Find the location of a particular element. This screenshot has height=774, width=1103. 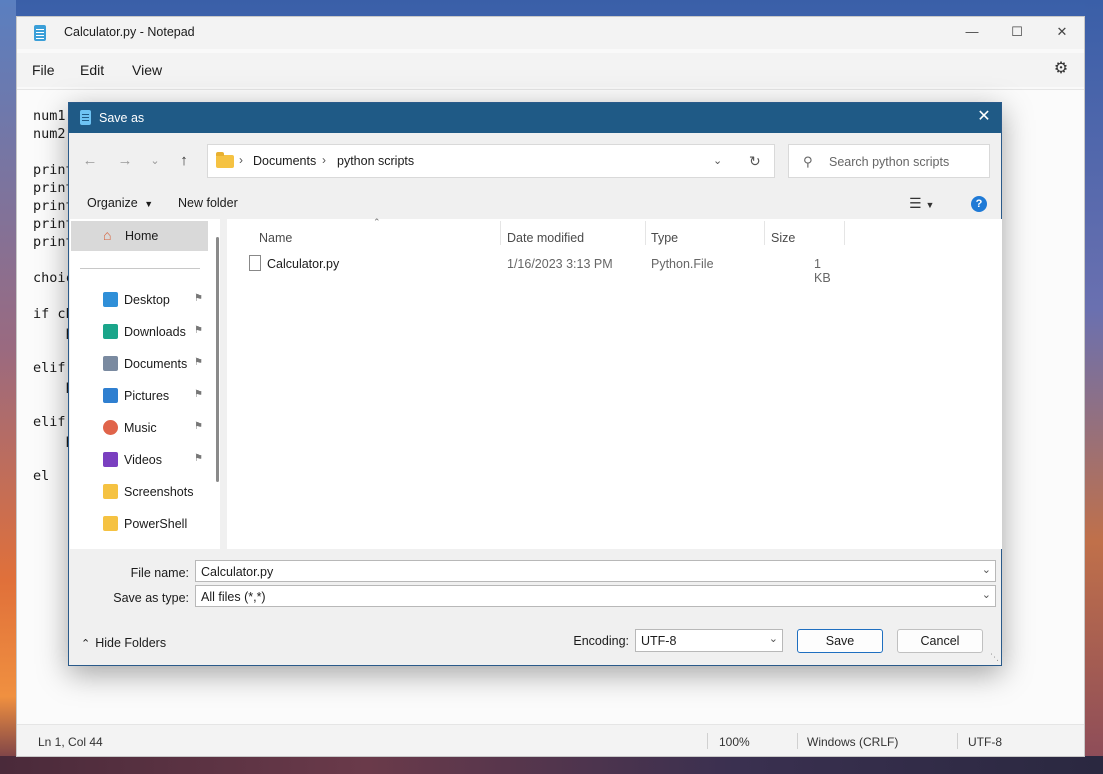

notepad-app-icon is located at coordinates (40, 33).